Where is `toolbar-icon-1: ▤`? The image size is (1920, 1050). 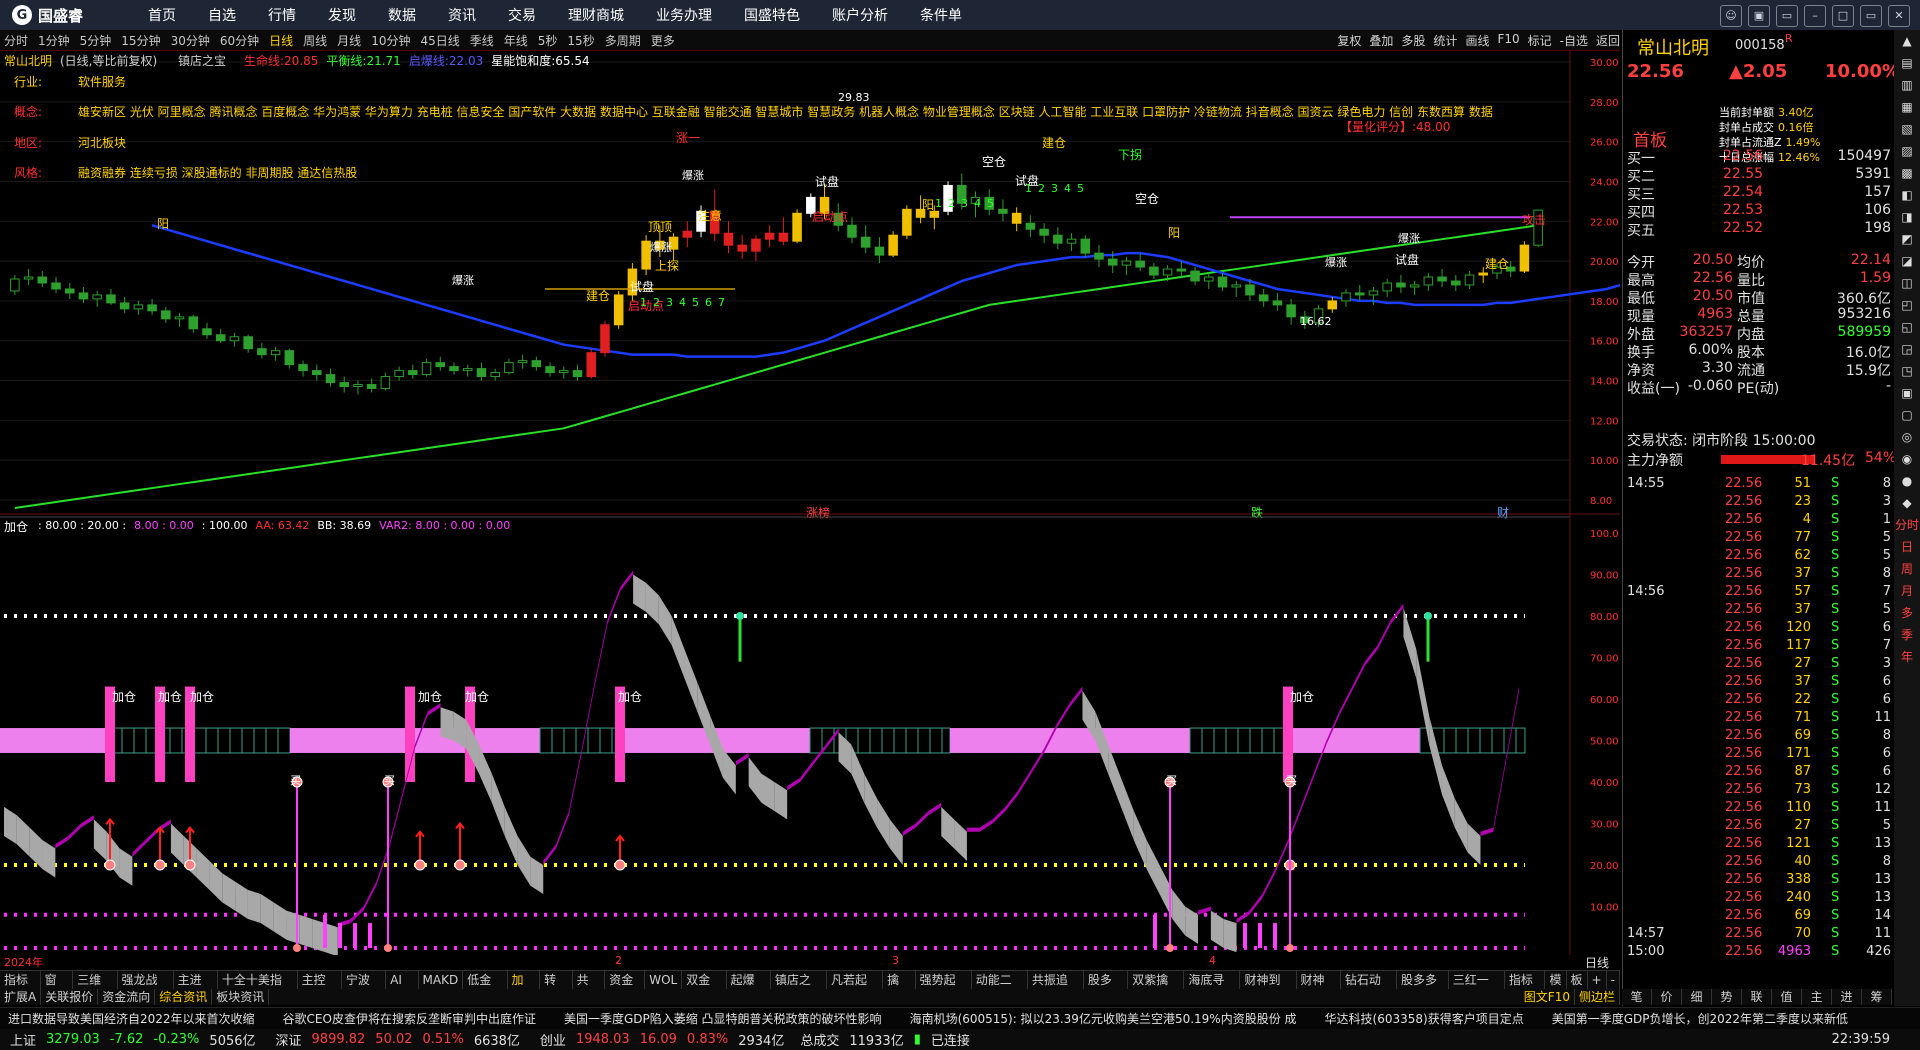
toolbar-icon-1: ▤ is located at coordinates (1907, 63).